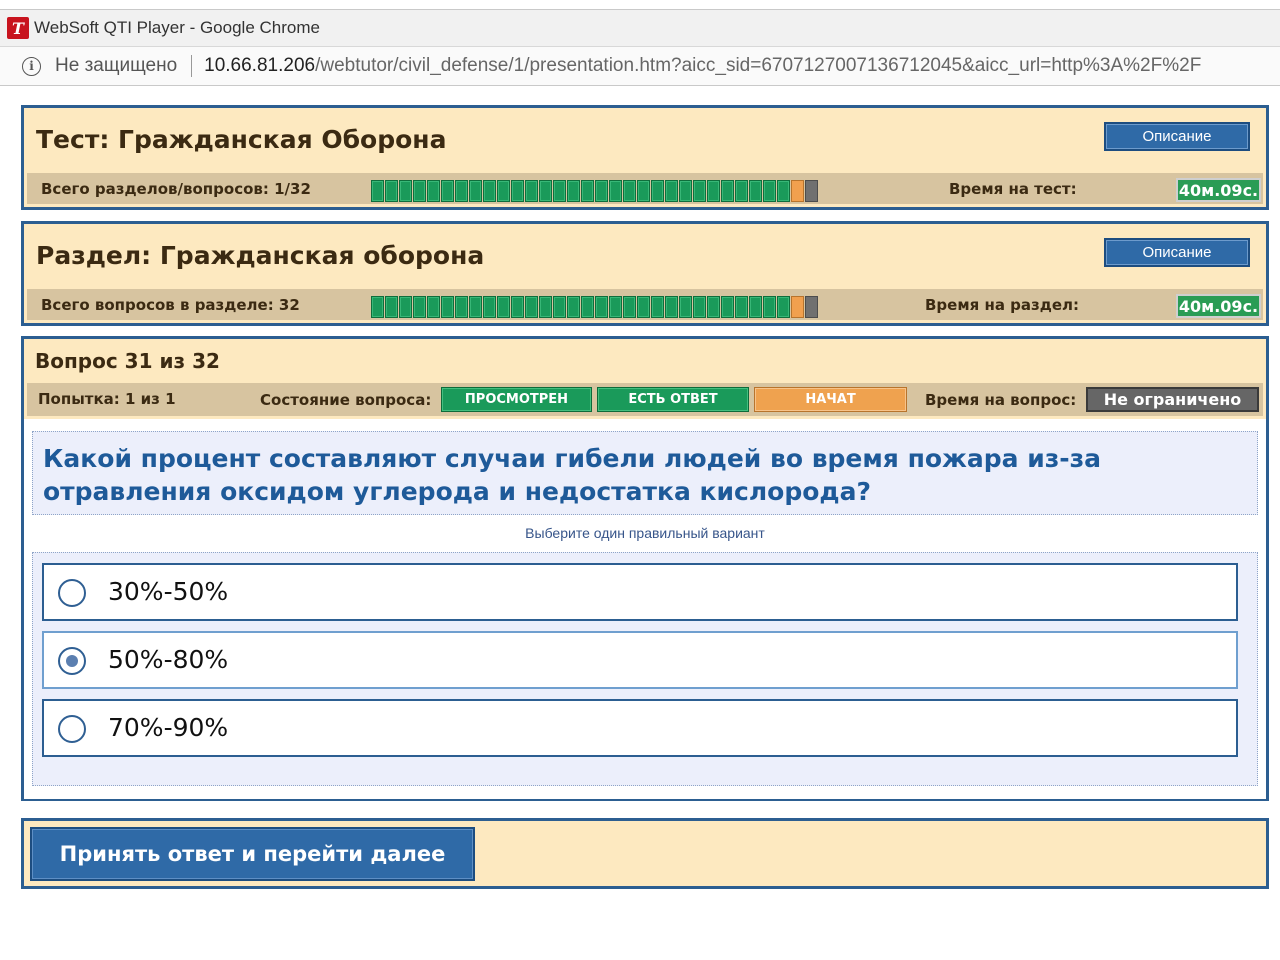 The image size is (1280, 960). I want to click on status-answered-badge: ЕСТЬ ОТВЕТ, so click(673, 399).